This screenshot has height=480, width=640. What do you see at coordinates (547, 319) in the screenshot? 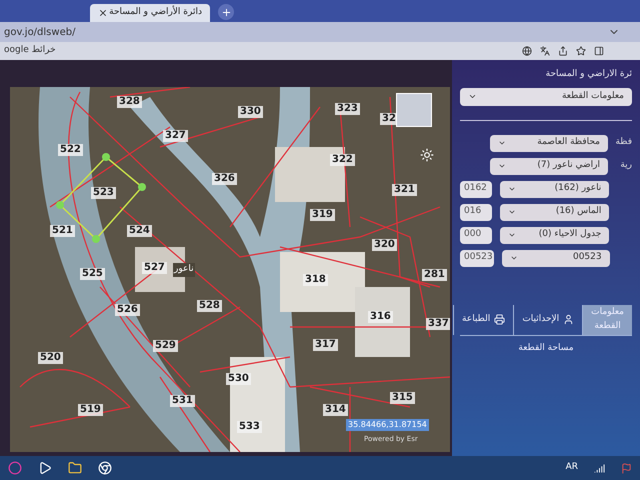
I see `panel-tab: الإحداثيات` at bounding box center [547, 319].